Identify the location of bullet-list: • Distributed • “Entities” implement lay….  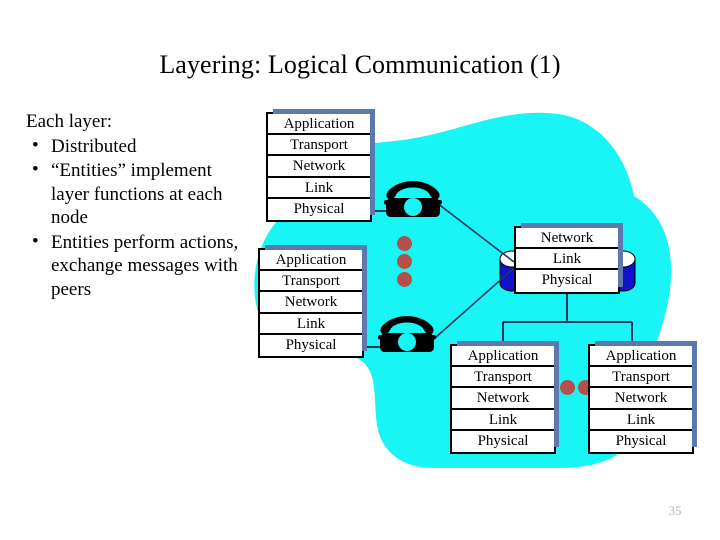
(137, 218).